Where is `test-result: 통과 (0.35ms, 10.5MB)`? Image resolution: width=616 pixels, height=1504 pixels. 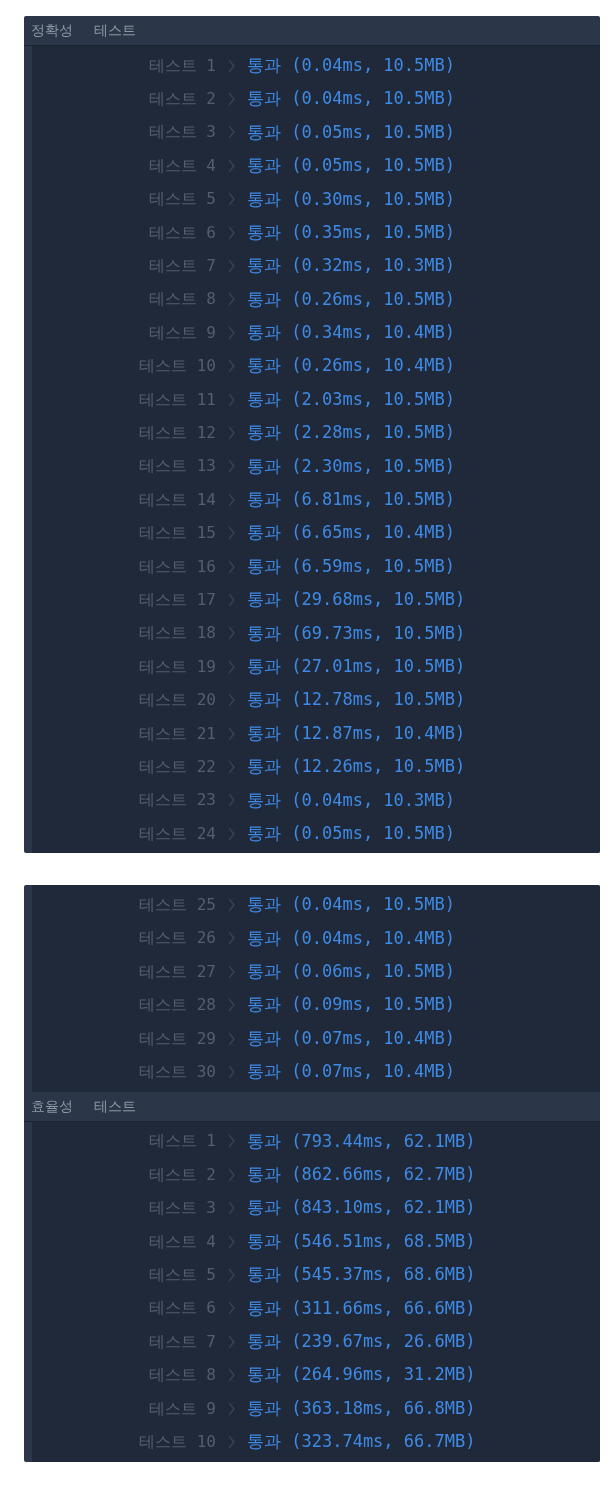 test-result: 통과 (0.35ms, 10.5MB) is located at coordinates (351, 232).